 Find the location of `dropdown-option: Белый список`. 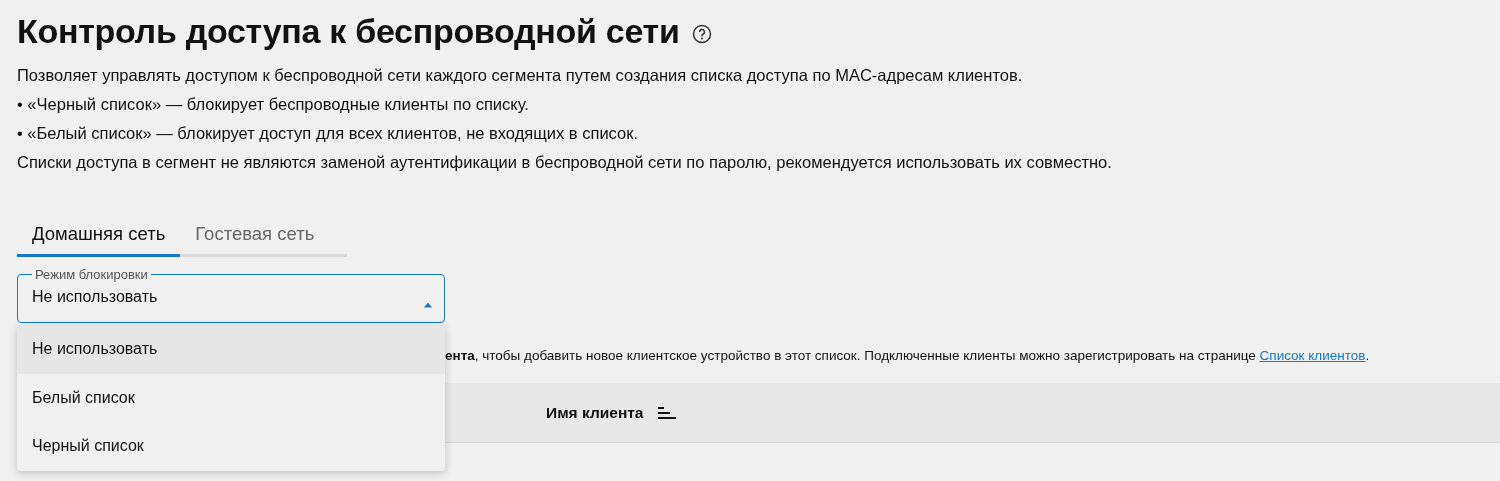

dropdown-option: Белый список is located at coordinates (231, 397).